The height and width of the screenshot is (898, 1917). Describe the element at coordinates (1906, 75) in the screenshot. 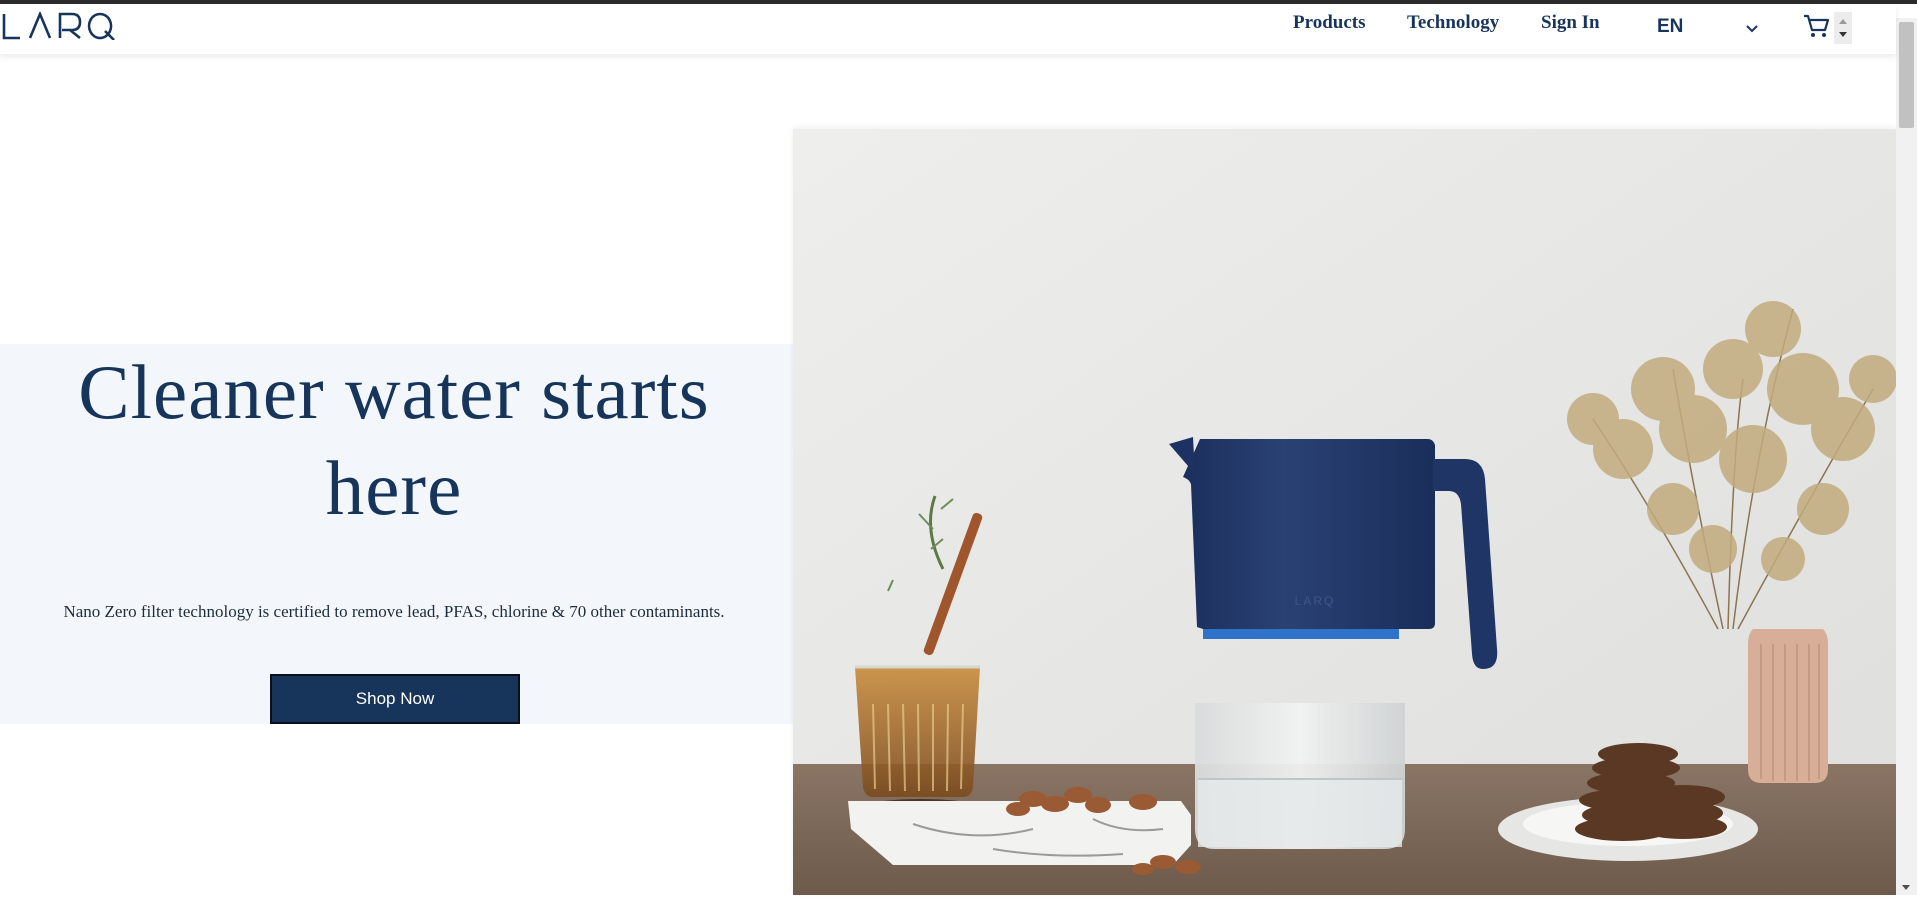

I see `scrollbar-thumb` at that location.